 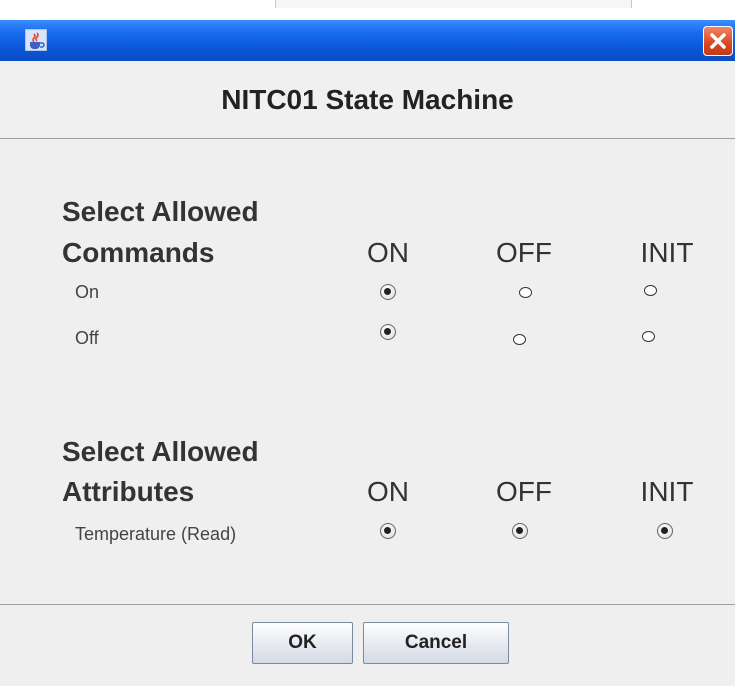 I want to click on radio-on-on, so click(x=388, y=292).